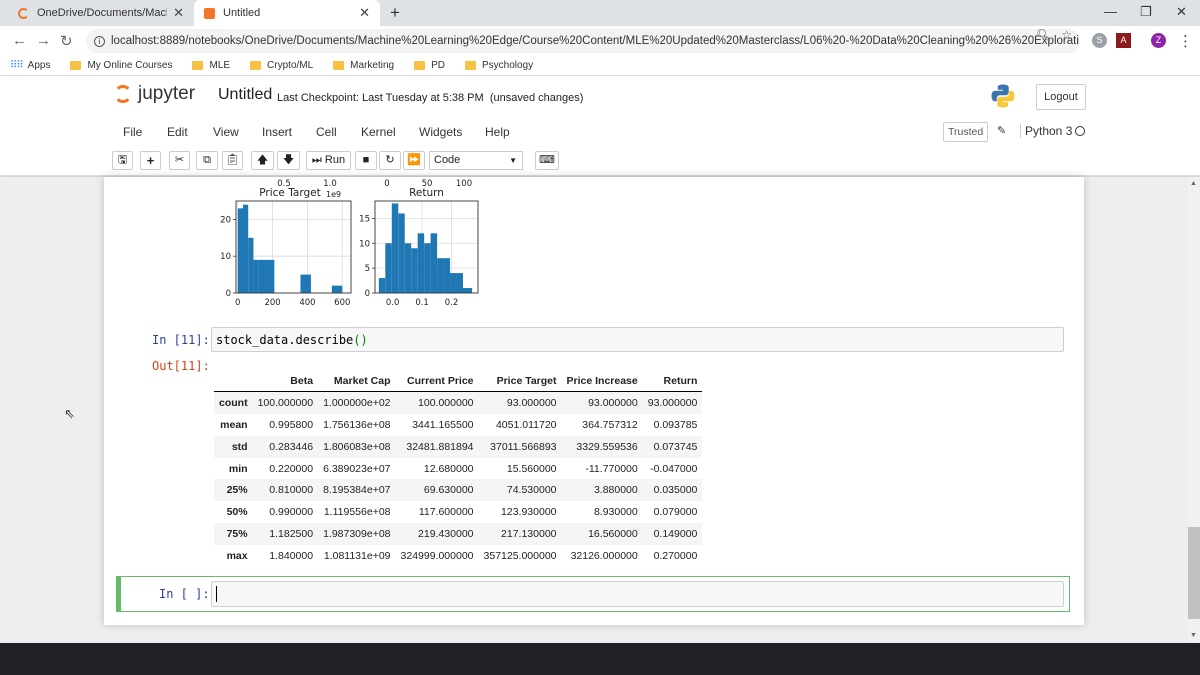 This screenshot has width=1200, height=675. Describe the element at coordinates (285, 381) in the screenshot. I see `column-header: Beta` at that location.